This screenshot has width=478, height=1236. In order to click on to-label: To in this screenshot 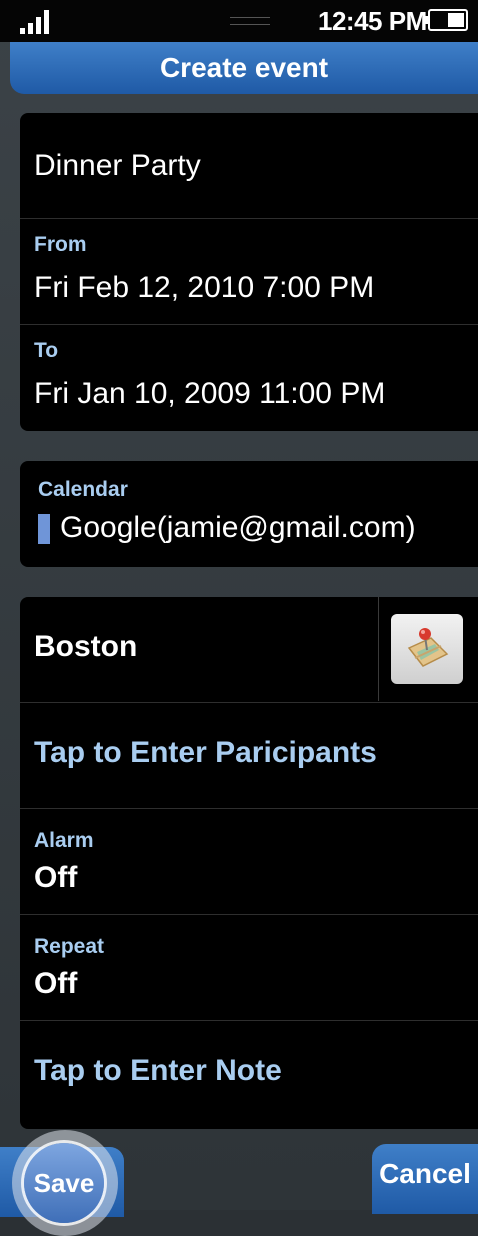, I will do `click(46, 350)`.